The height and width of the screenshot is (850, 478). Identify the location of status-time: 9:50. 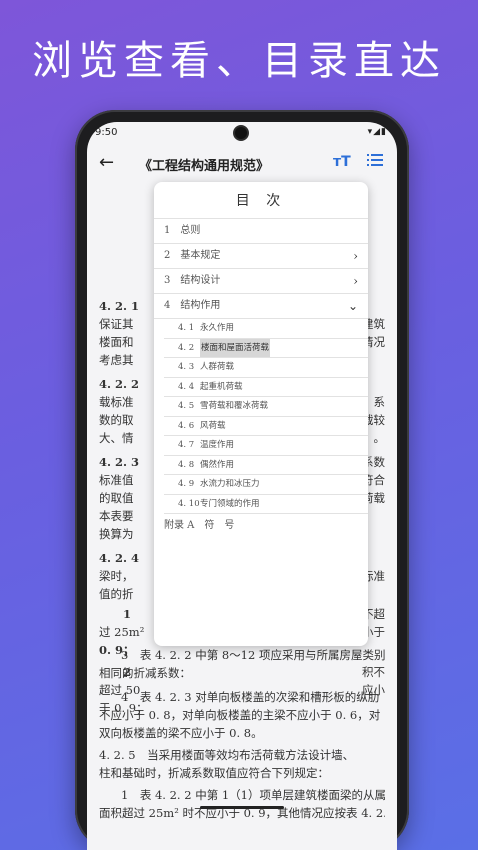
(106, 132).